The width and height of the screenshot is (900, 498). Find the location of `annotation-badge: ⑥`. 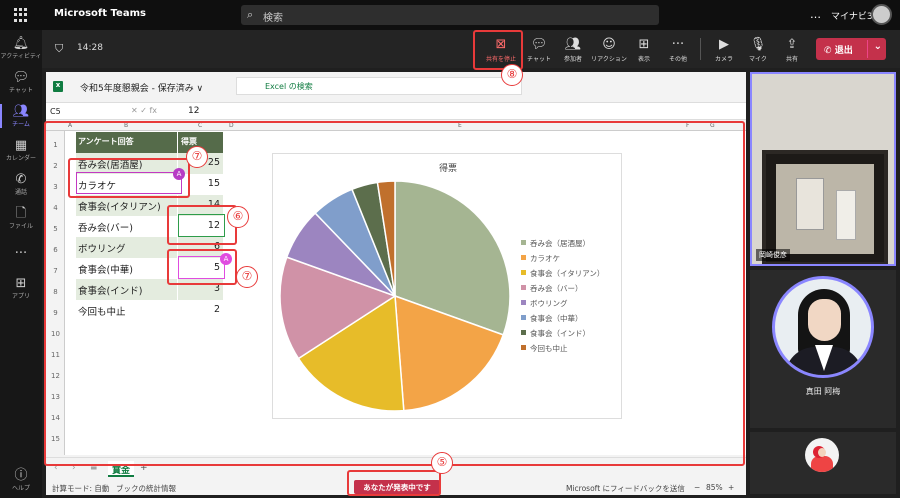

annotation-badge: ⑥ is located at coordinates (238, 217).